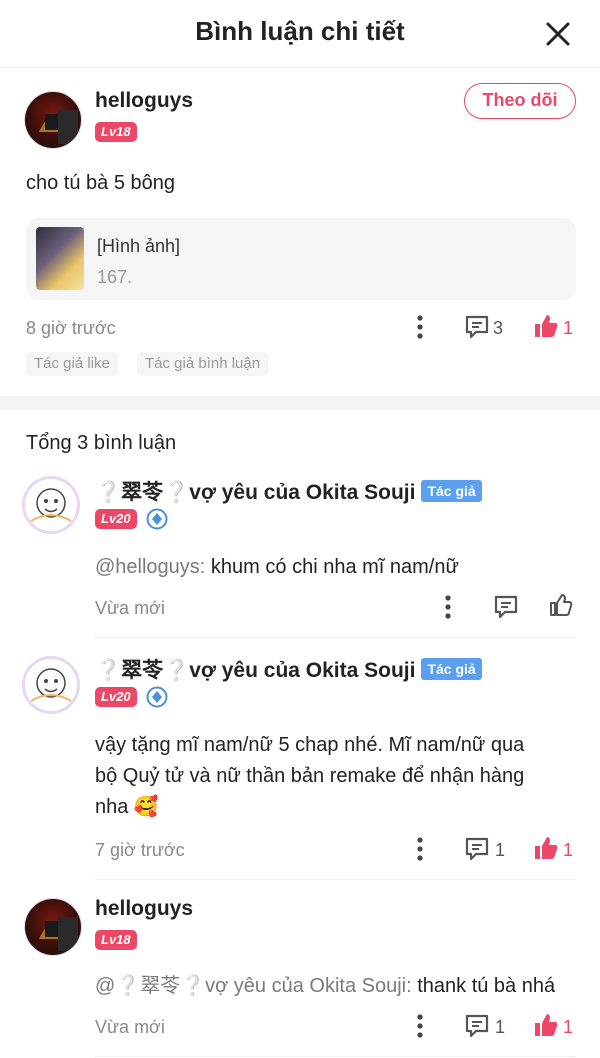 Image resolution: width=600 pixels, height=1058 pixels. What do you see at coordinates (140, 850) in the screenshot?
I see `timestamp: 7 giờ trước` at bounding box center [140, 850].